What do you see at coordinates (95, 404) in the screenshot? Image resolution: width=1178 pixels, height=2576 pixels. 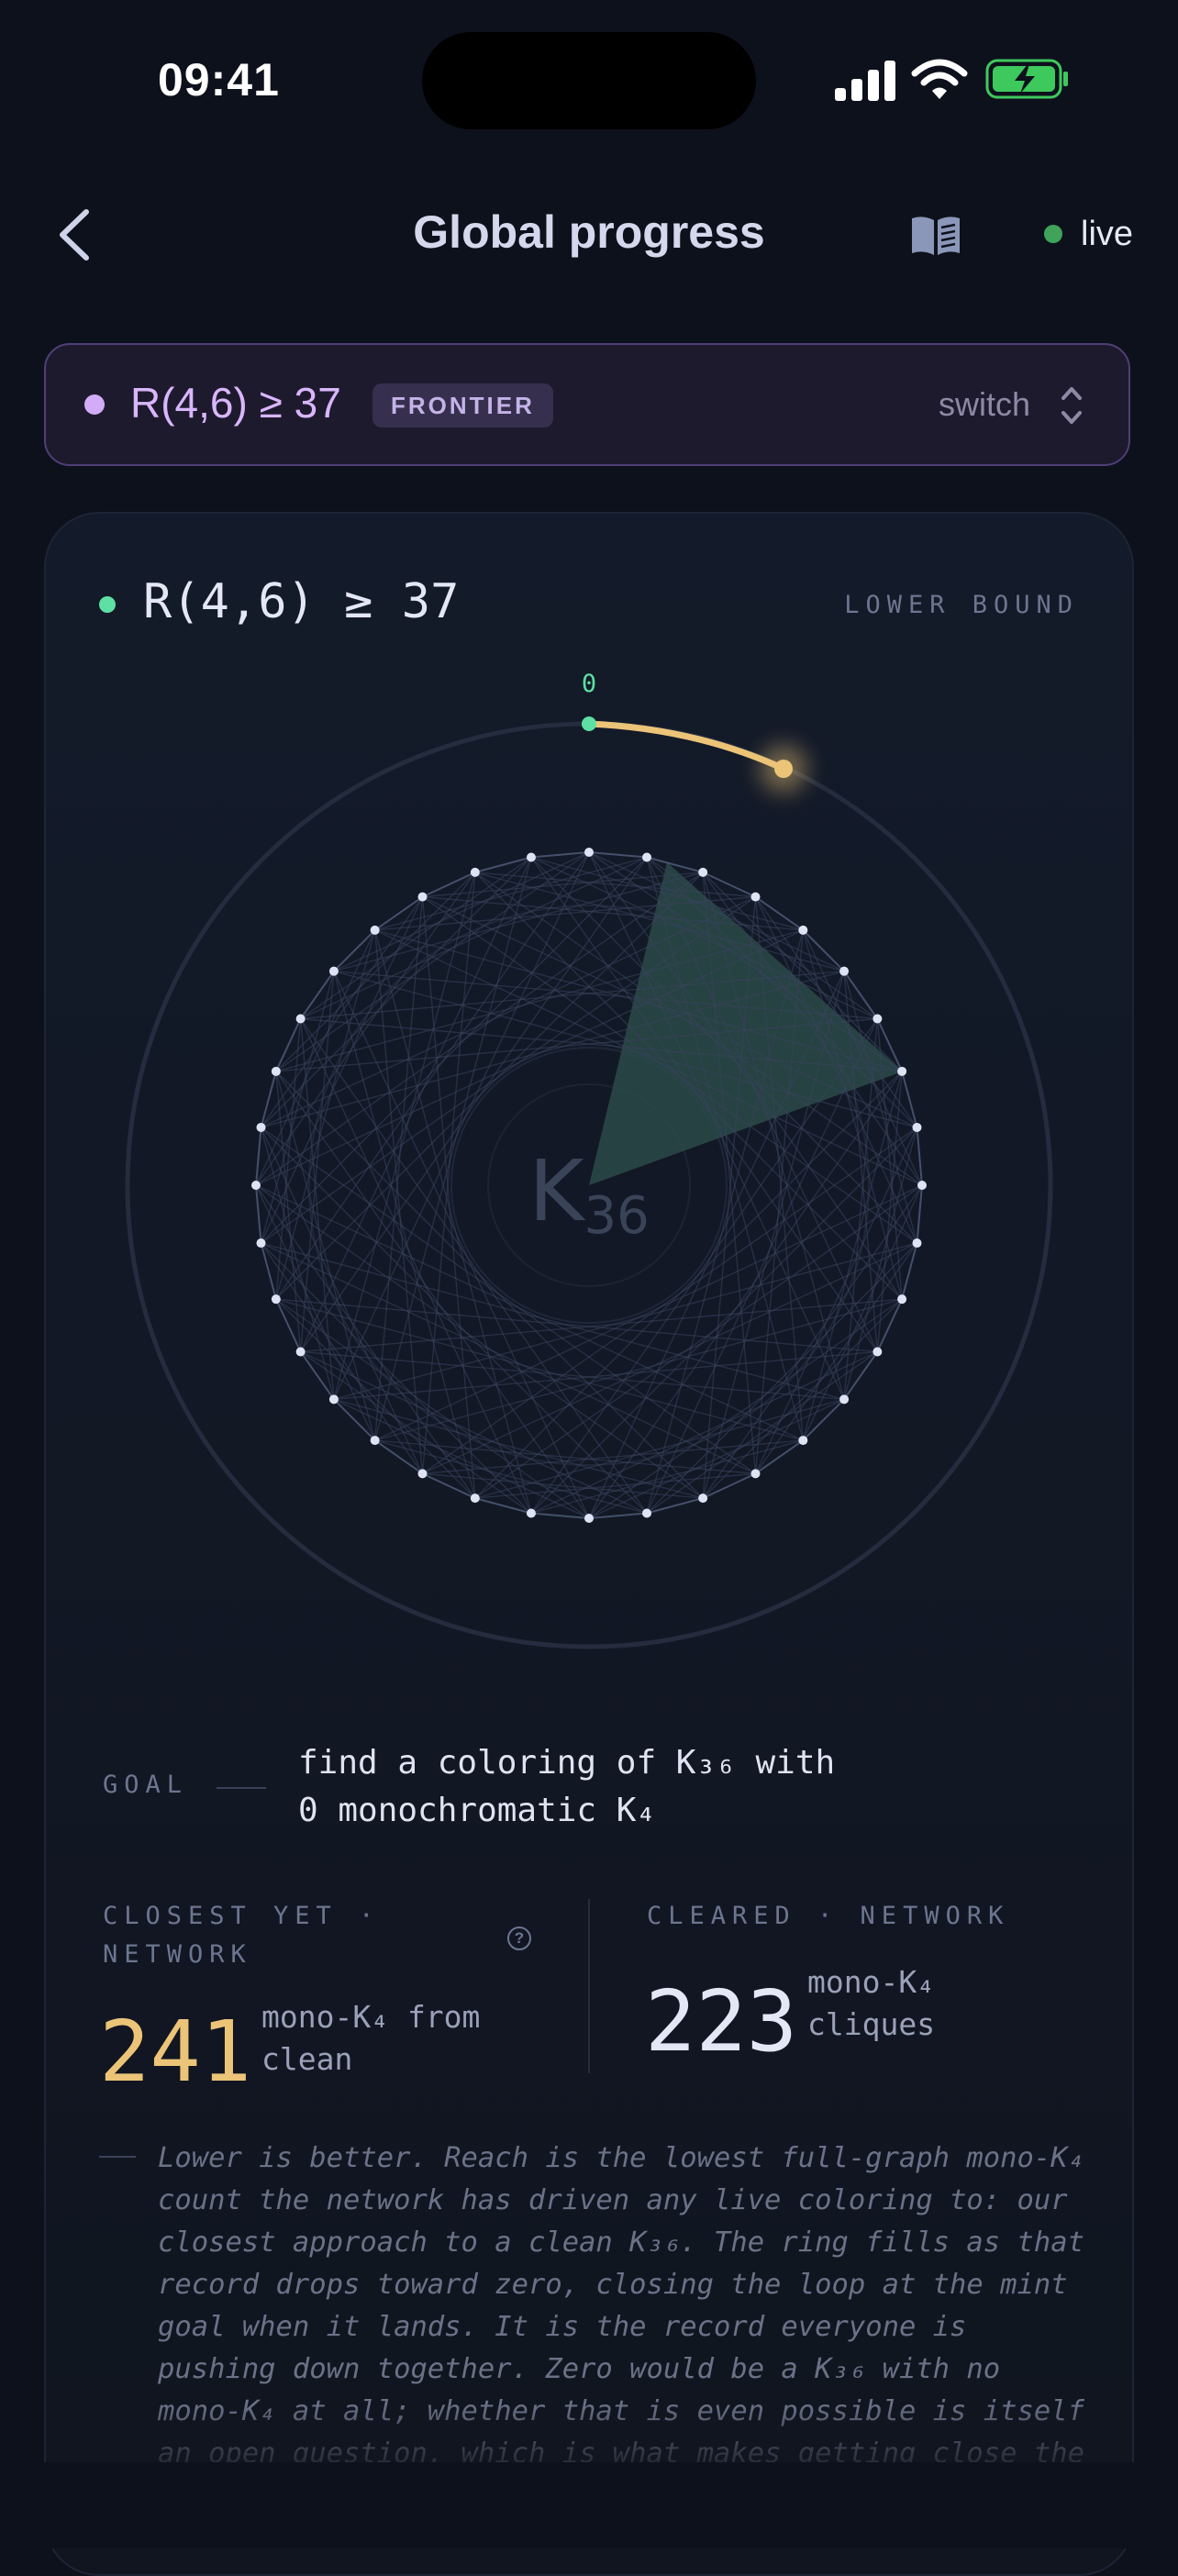 I see `problem-dot` at bounding box center [95, 404].